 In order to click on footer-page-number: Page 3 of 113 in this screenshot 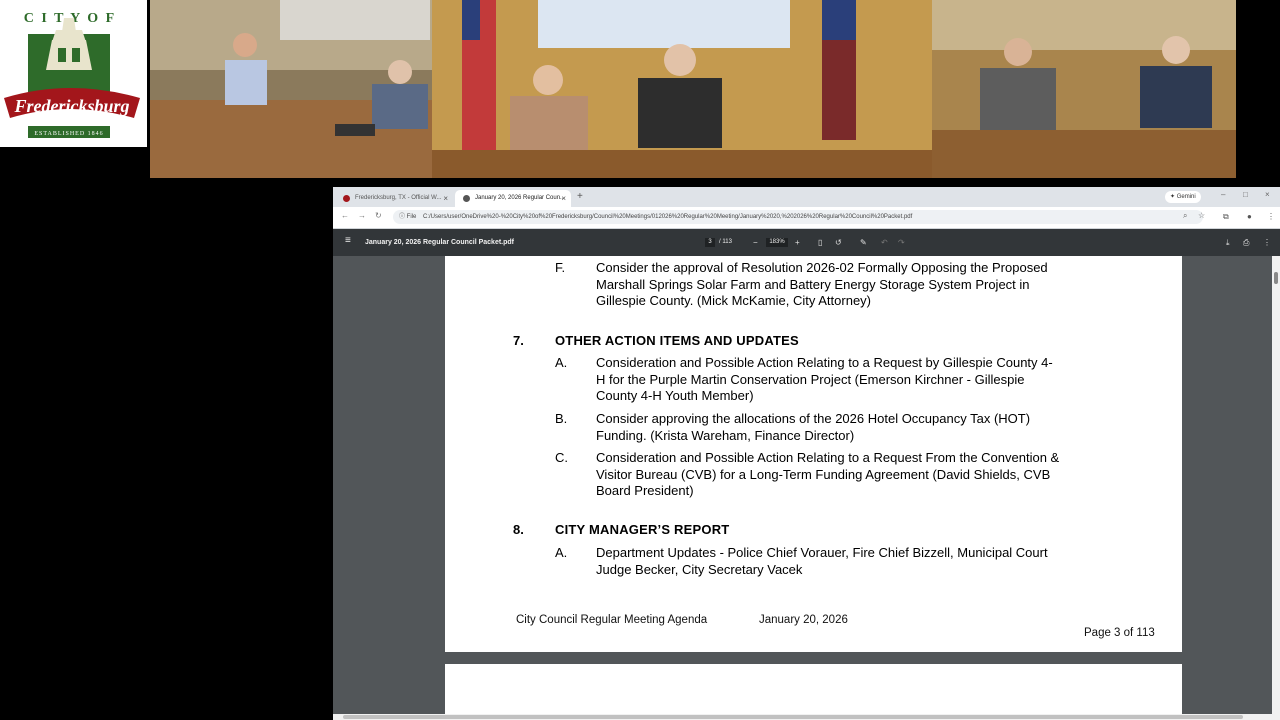, I will do `click(1119, 633)`.